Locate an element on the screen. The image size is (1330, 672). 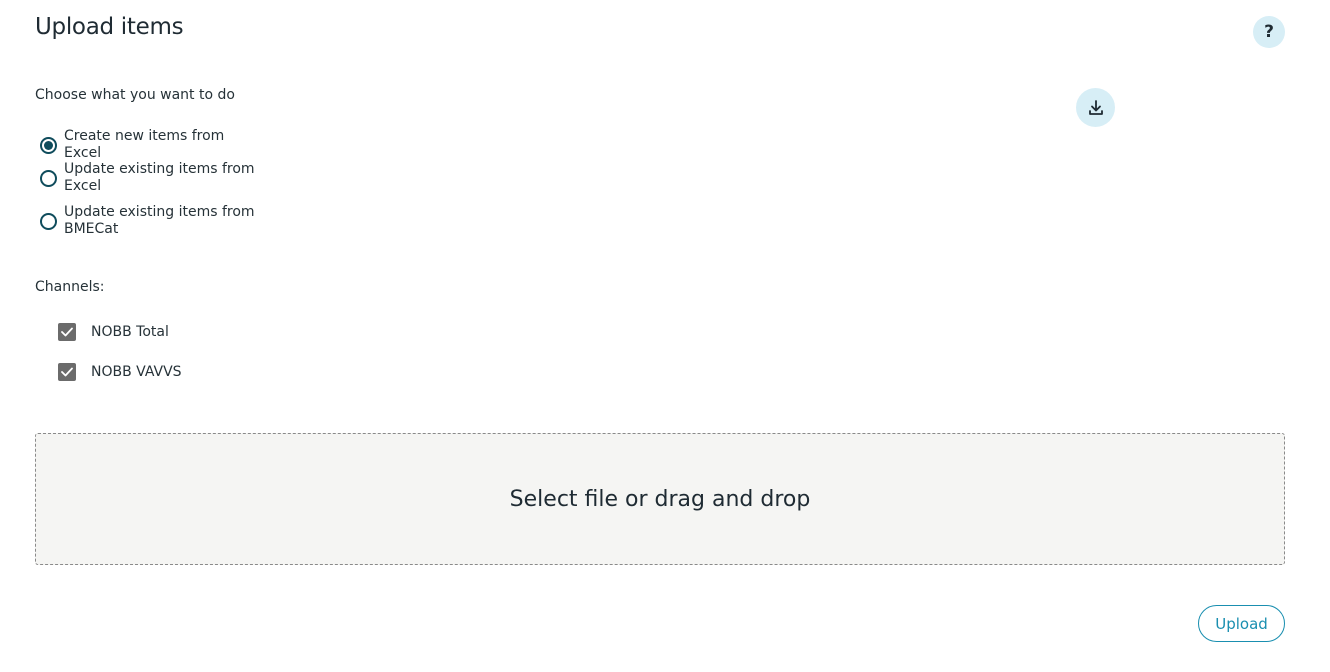
checkbox-label: NOBB VAVVS is located at coordinates (136, 372).